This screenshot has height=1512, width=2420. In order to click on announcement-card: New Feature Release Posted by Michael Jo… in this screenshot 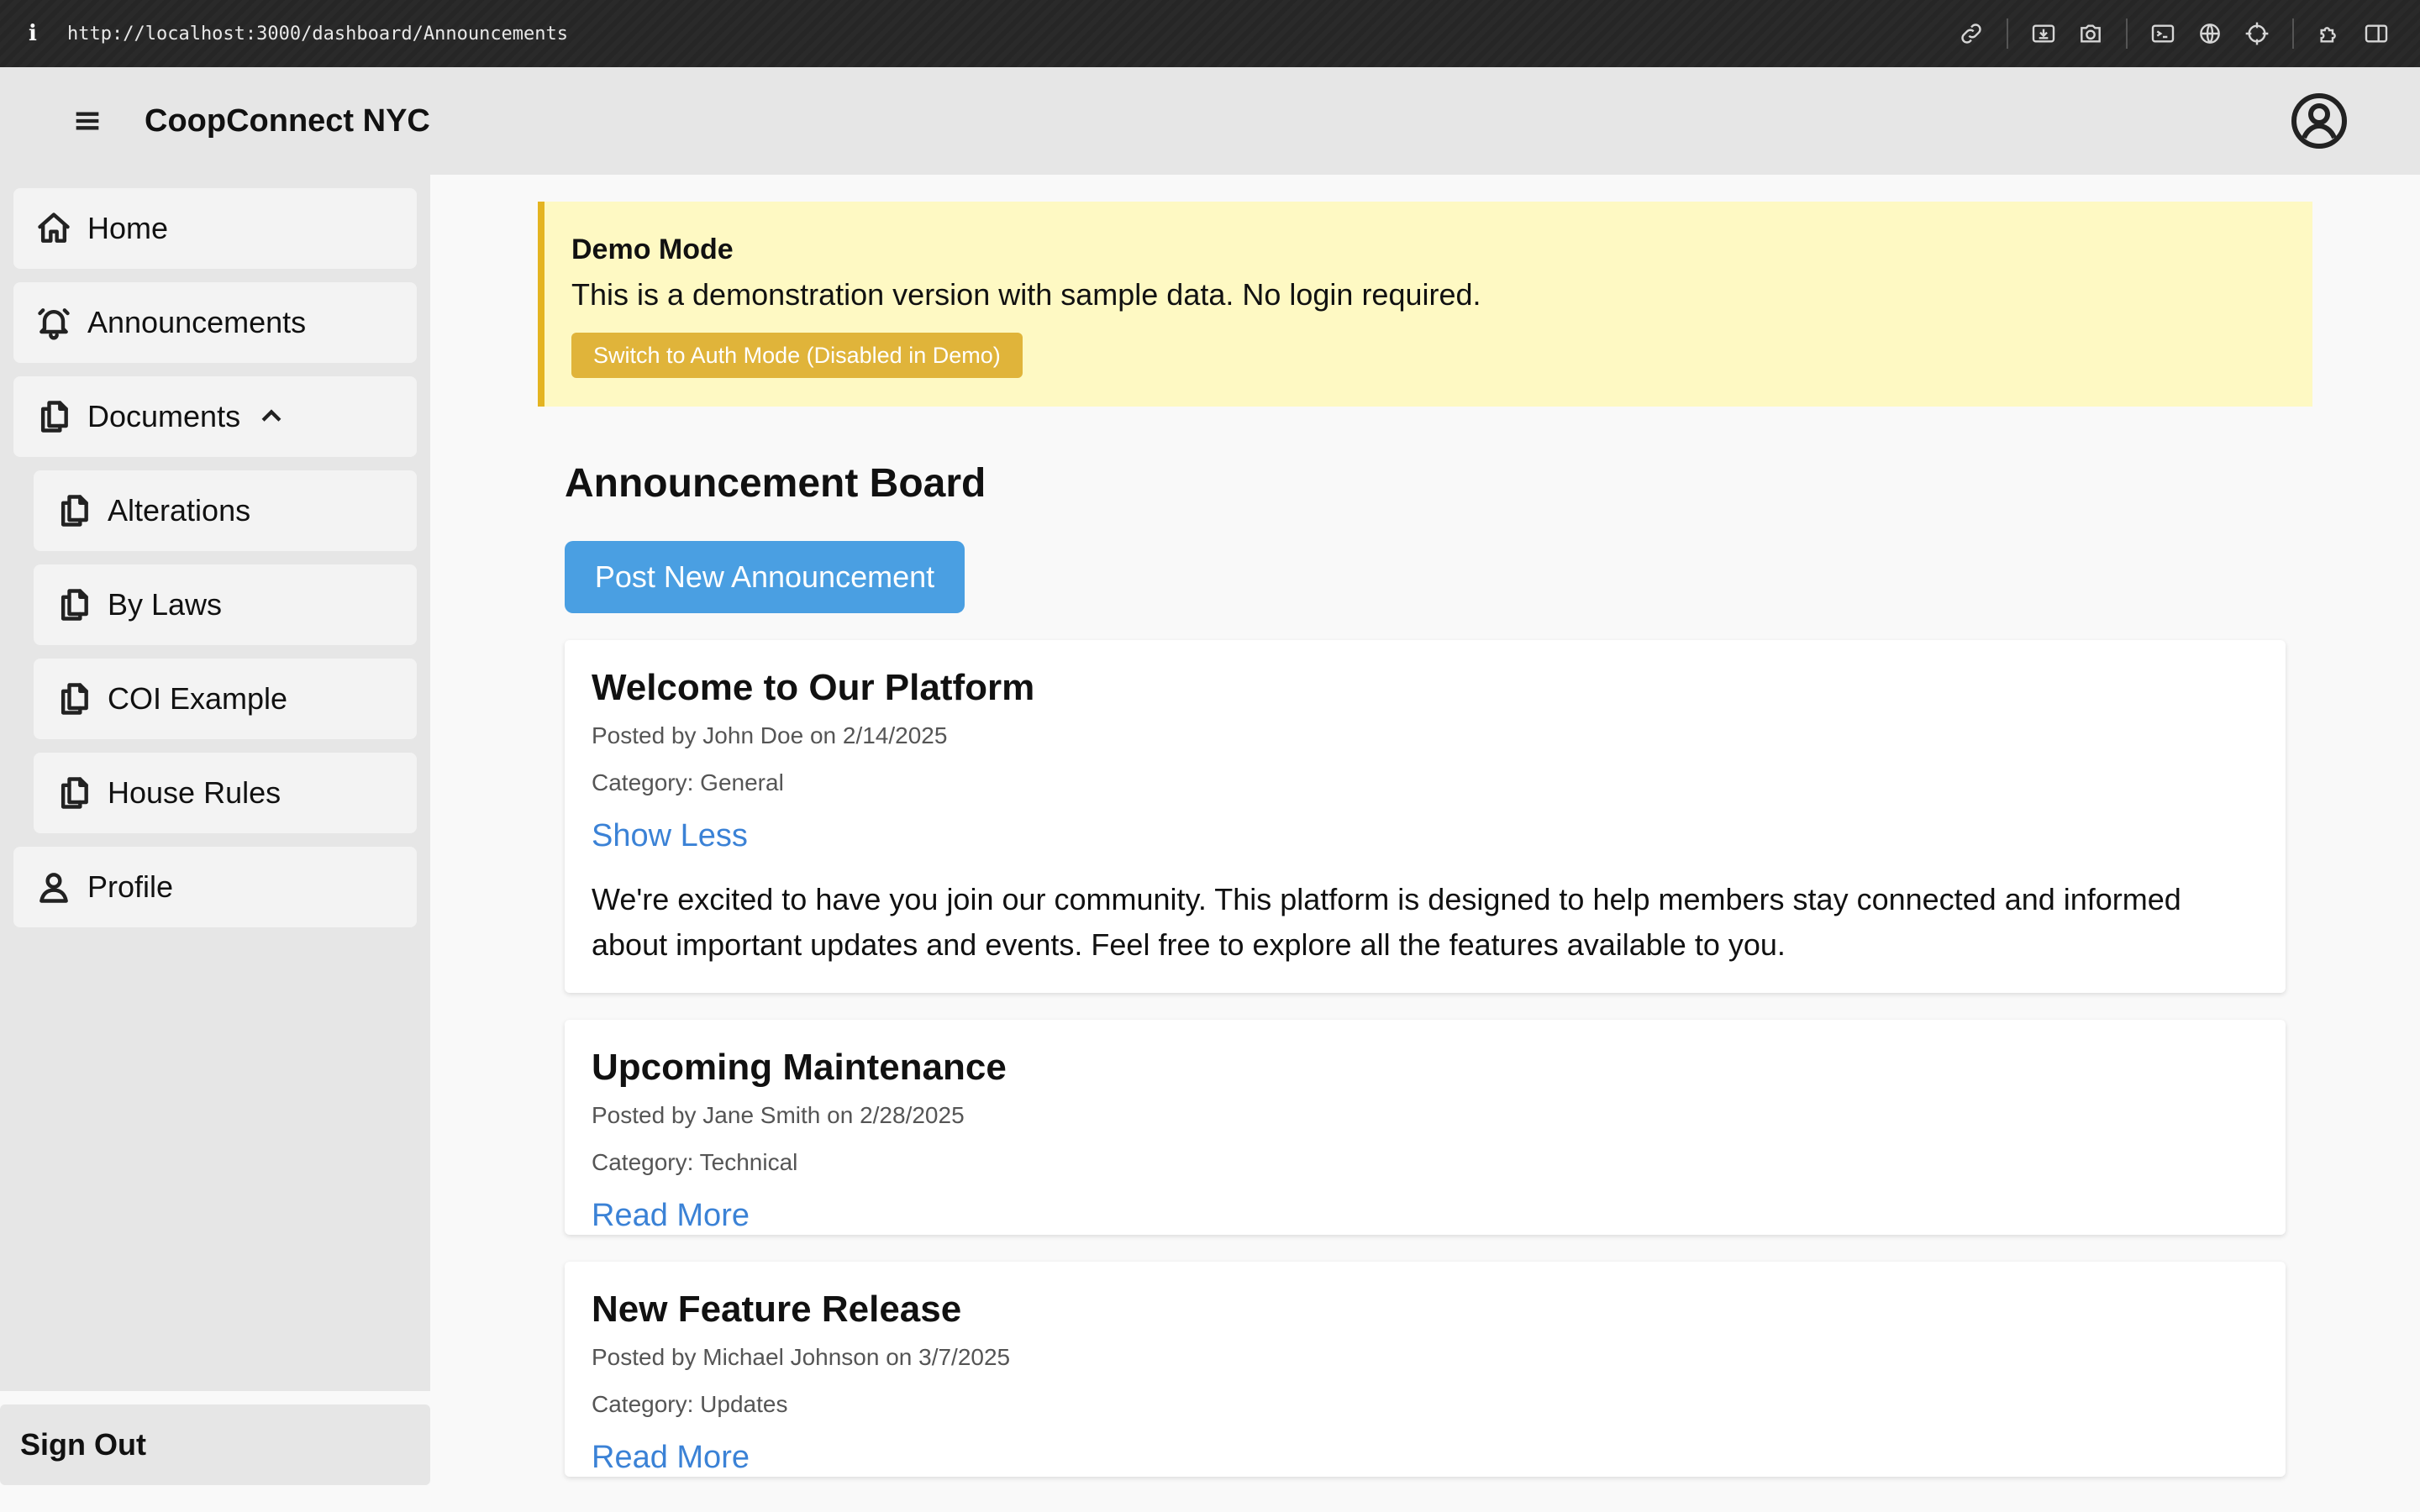, I will do `click(1425, 1369)`.